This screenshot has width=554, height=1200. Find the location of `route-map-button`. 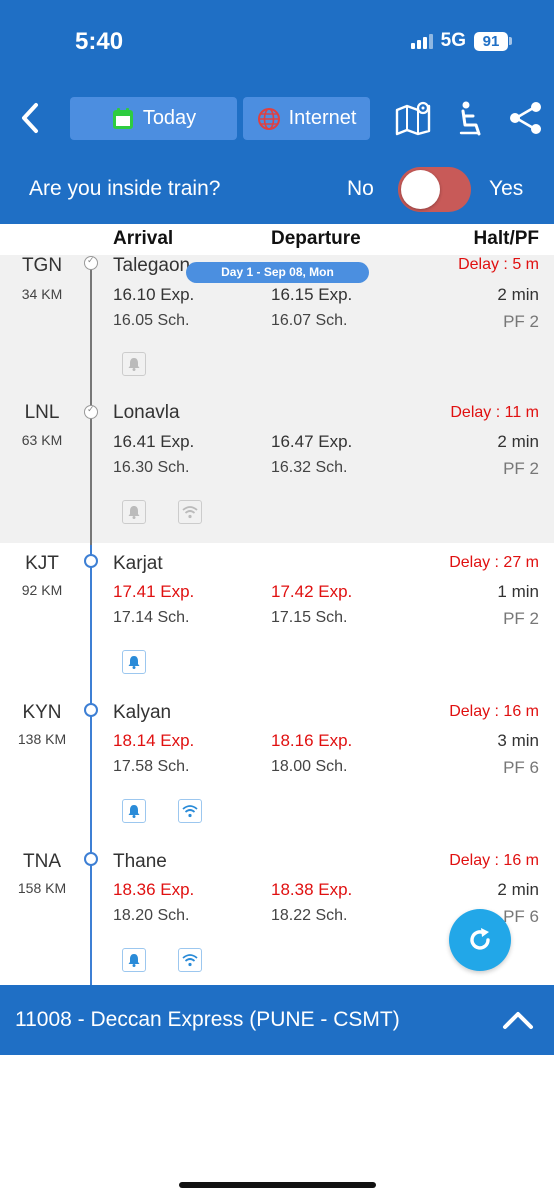

route-map-button is located at coordinates (413, 118).